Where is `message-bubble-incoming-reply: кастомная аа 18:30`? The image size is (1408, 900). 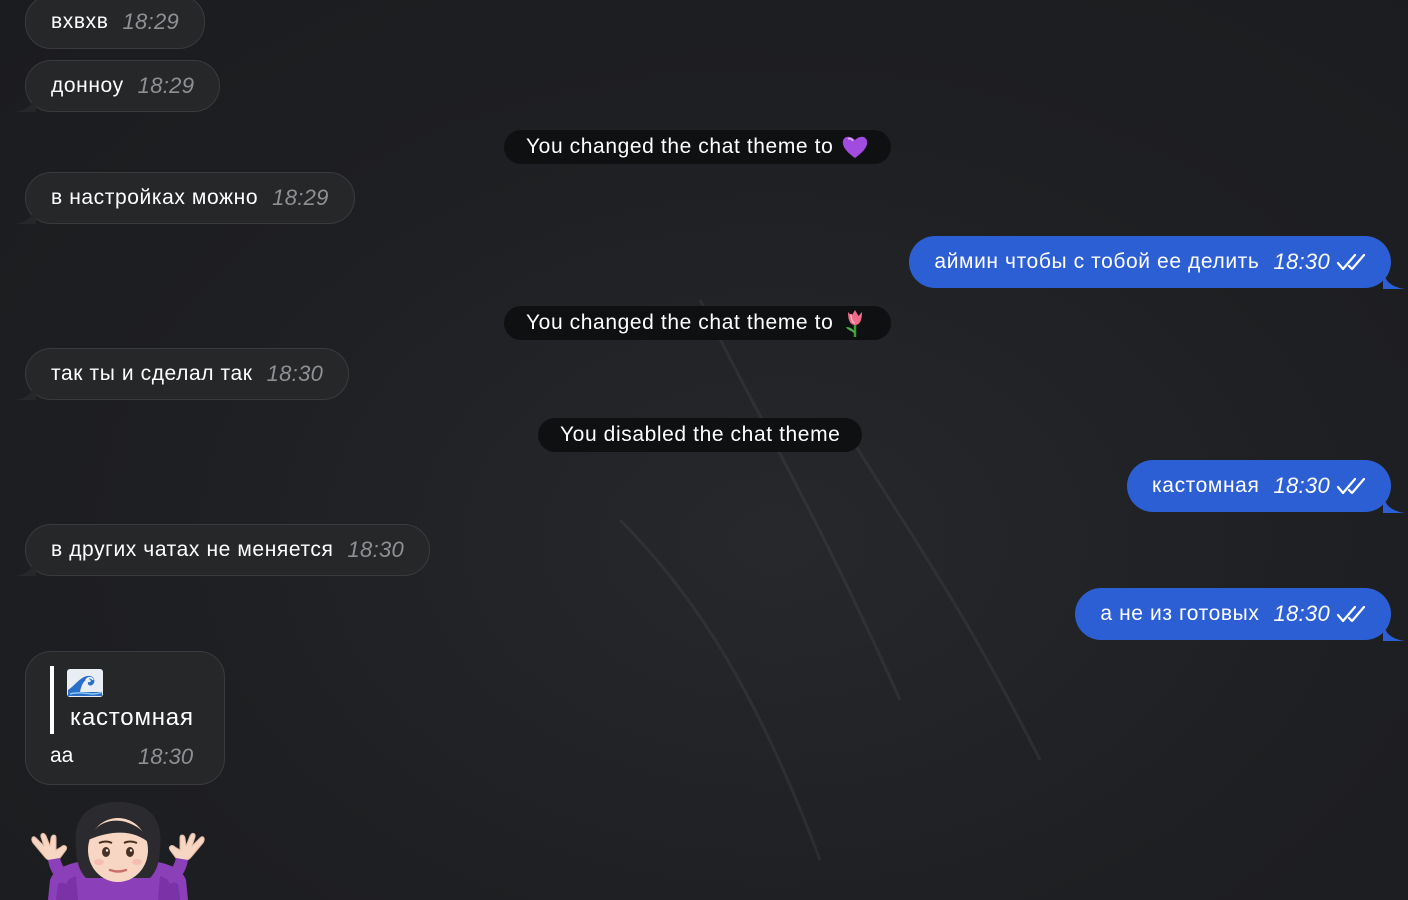 message-bubble-incoming-reply: кастомная аа 18:30 is located at coordinates (125, 718).